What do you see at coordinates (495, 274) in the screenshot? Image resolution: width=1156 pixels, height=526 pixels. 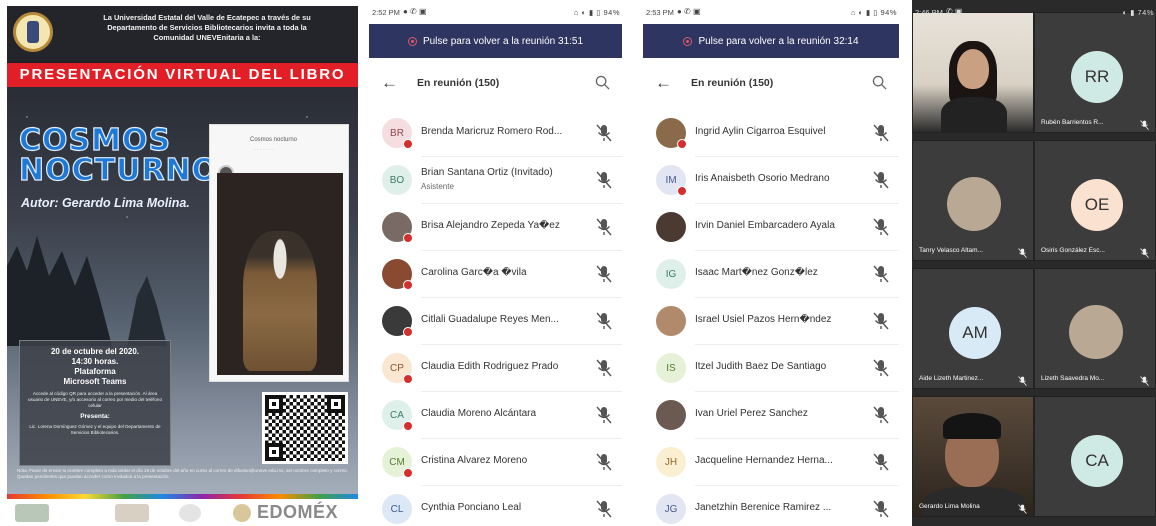 I see `participant-row: Carolina Garc�a �vila` at bounding box center [495, 274].